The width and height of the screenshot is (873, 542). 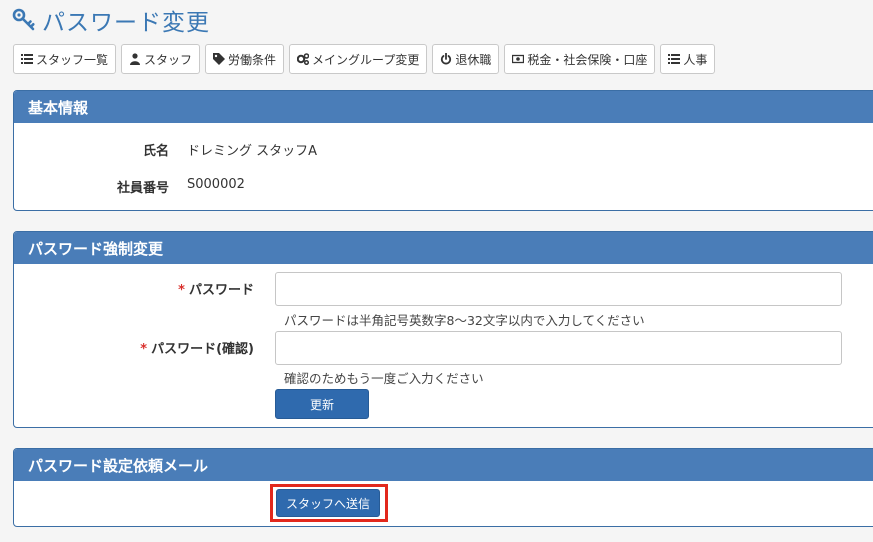 I want to click on power-icon, so click(x=446, y=59).